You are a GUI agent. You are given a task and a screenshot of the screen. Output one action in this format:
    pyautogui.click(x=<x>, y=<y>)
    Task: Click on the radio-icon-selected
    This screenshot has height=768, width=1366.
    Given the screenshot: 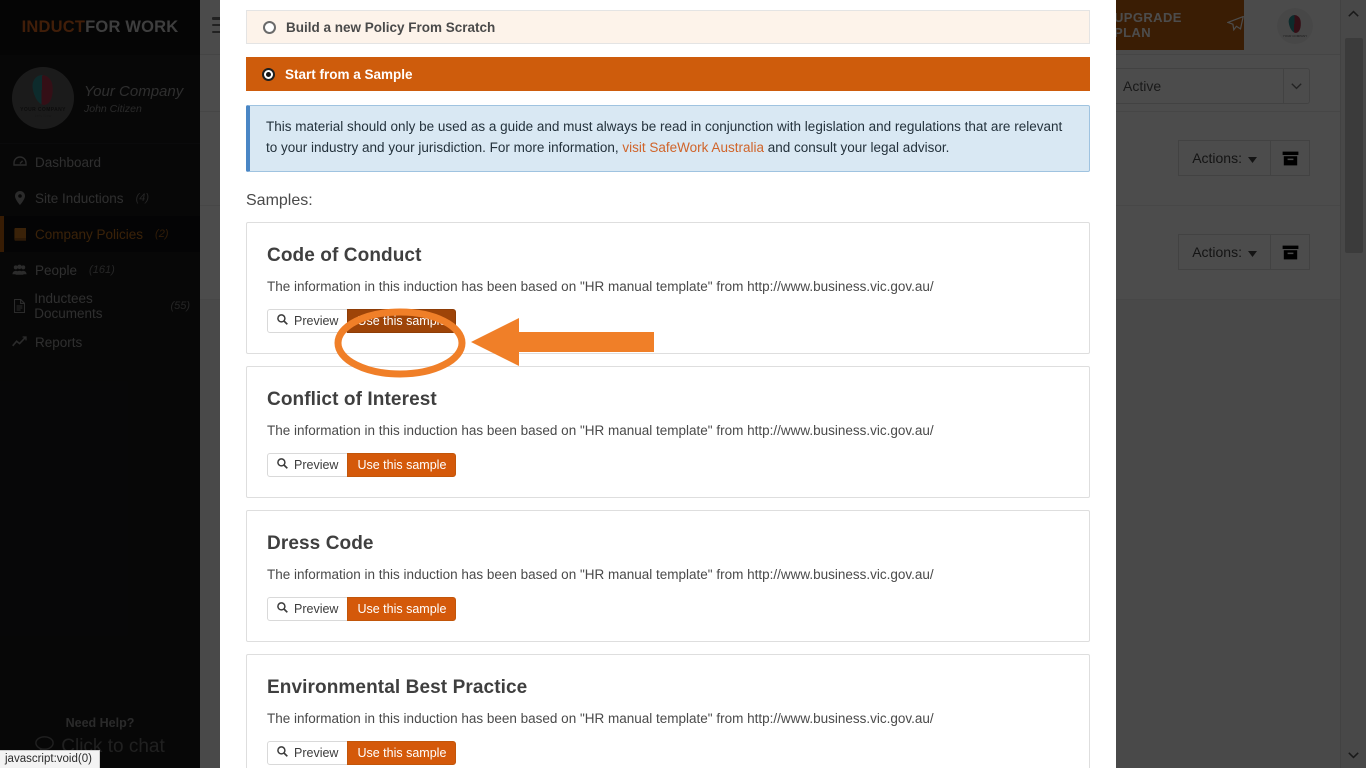 What is the action you would take?
    pyautogui.click(x=268, y=74)
    